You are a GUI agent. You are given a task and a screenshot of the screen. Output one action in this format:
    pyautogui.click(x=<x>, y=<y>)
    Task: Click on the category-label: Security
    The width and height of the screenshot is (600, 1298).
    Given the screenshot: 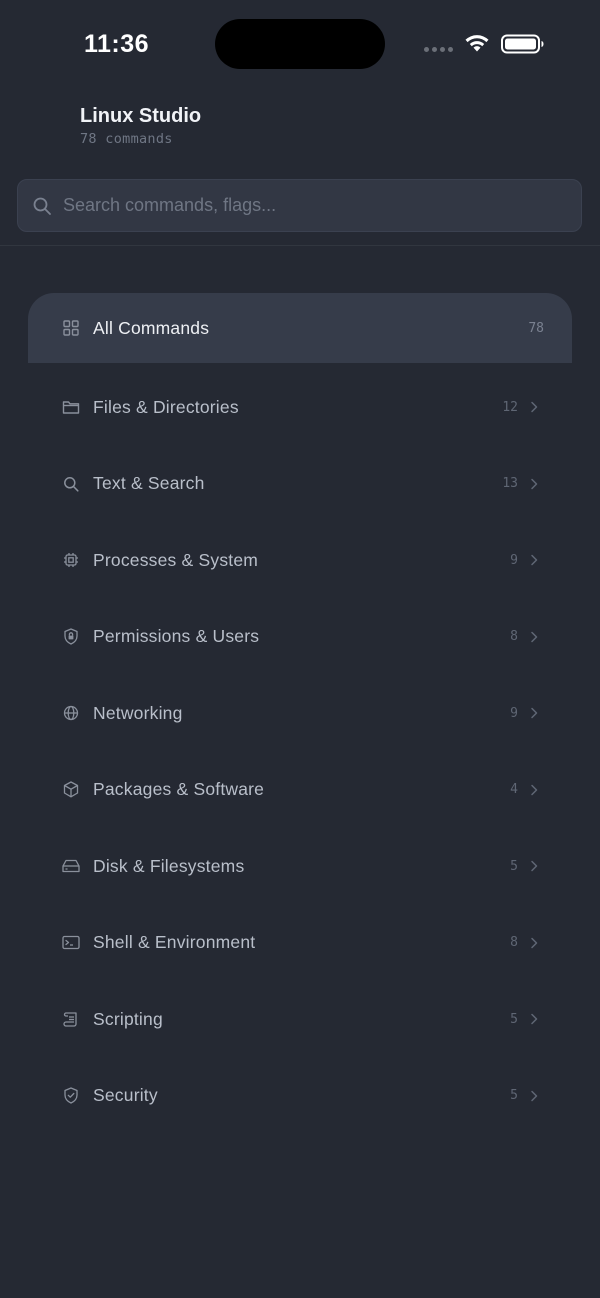 What is the action you would take?
    pyautogui.click(x=125, y=1095)
    